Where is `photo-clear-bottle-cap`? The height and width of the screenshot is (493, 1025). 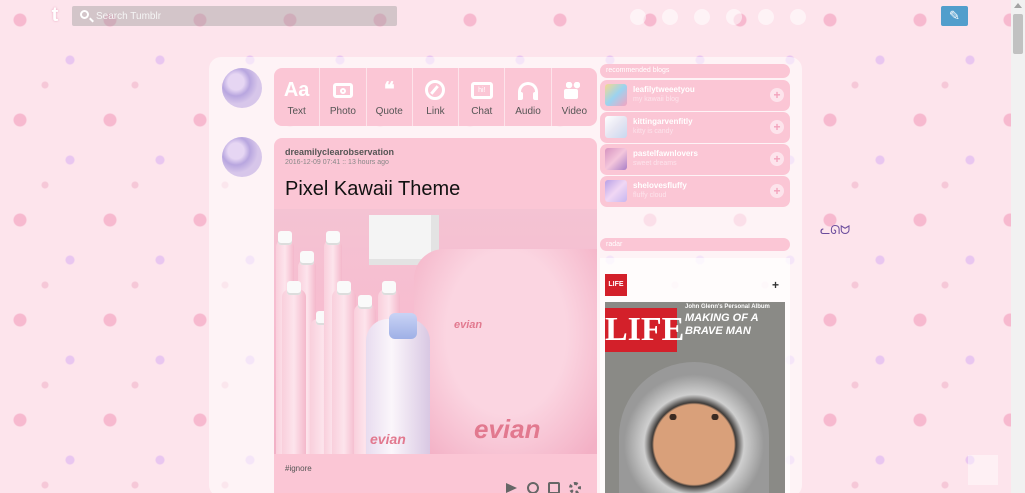 photo-clear-bottle-cap is located at coordinates (403, 326).